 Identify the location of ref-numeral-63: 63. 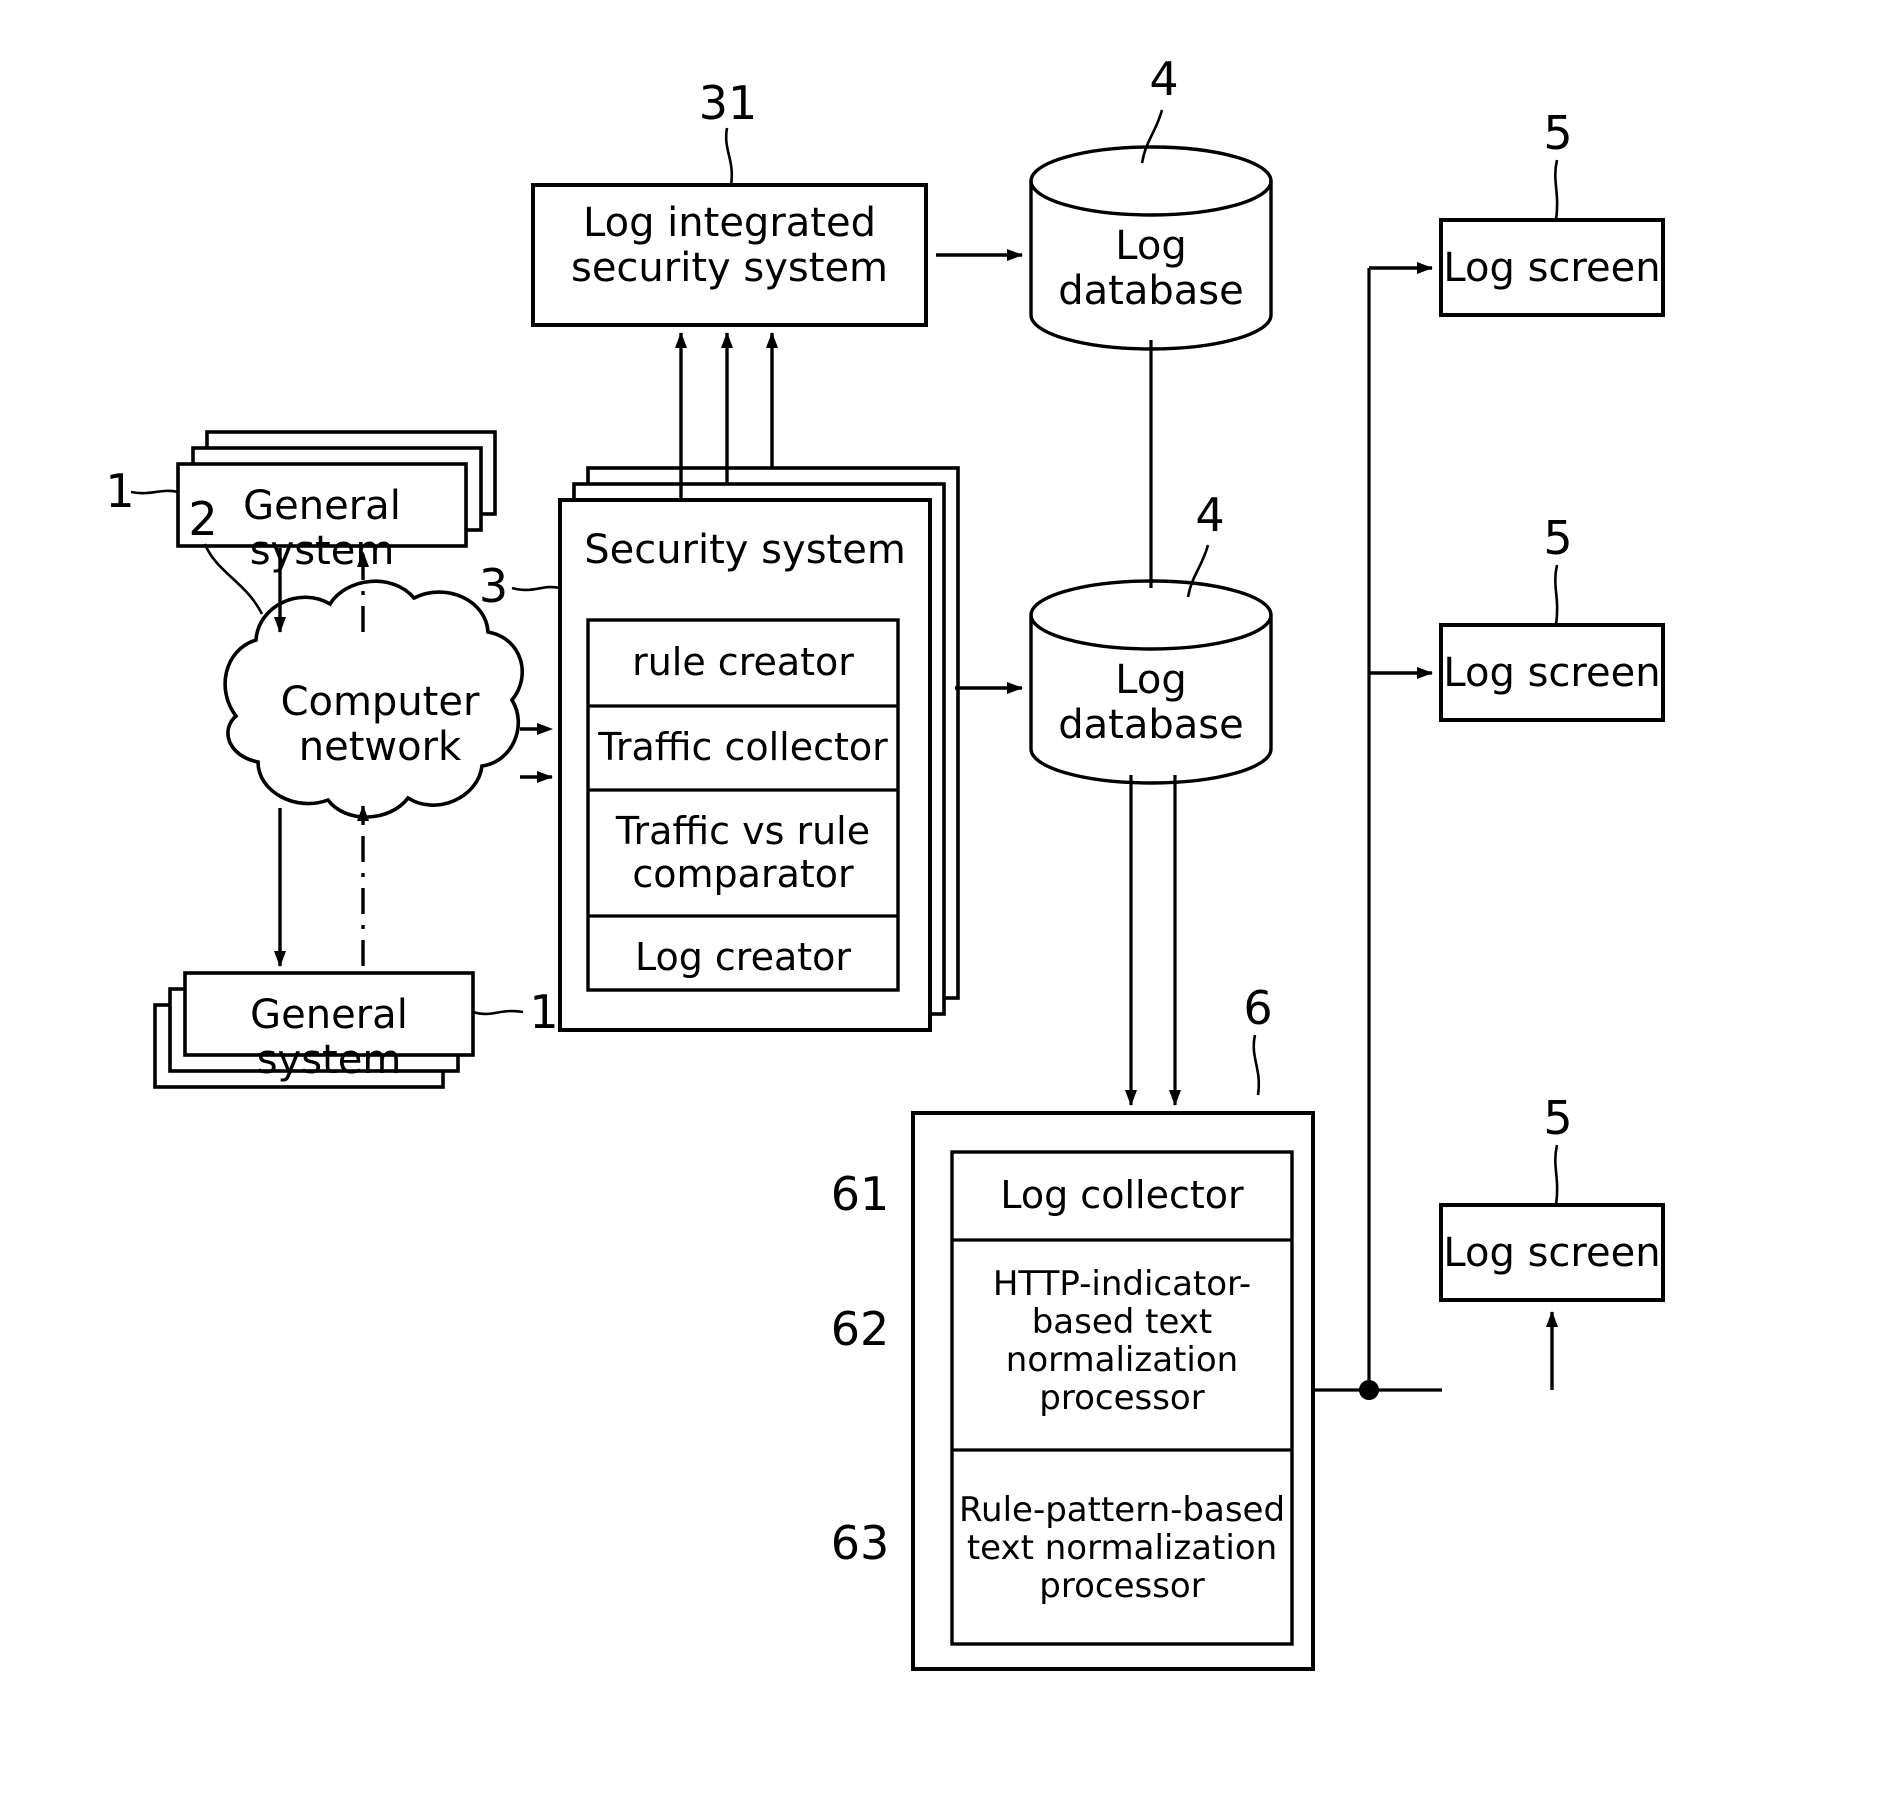
(860, 1543).